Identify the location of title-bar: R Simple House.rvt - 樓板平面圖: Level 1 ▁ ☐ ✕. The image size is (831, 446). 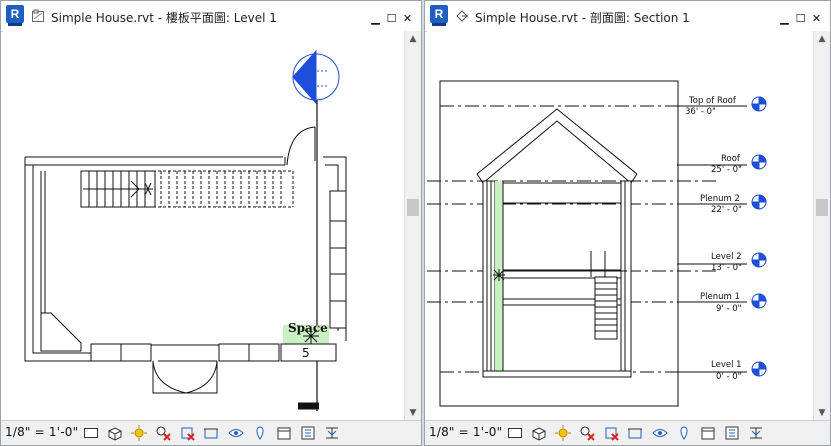
(211, 16).